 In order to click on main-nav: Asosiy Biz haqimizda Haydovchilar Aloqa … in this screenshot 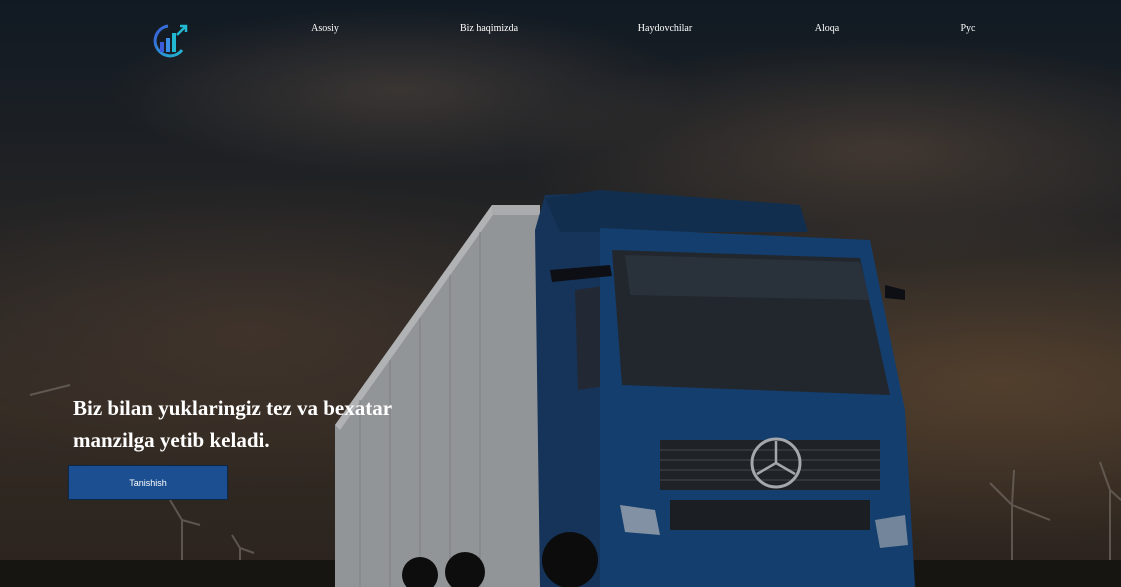, I will do `click(560, 29)`.